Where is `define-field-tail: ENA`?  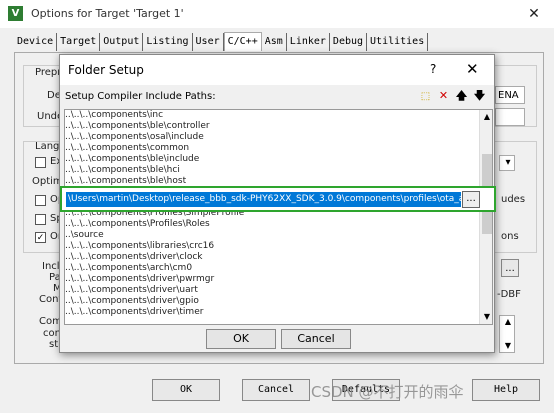
define-field-tail: ENA is located at coordinates (510, 95).